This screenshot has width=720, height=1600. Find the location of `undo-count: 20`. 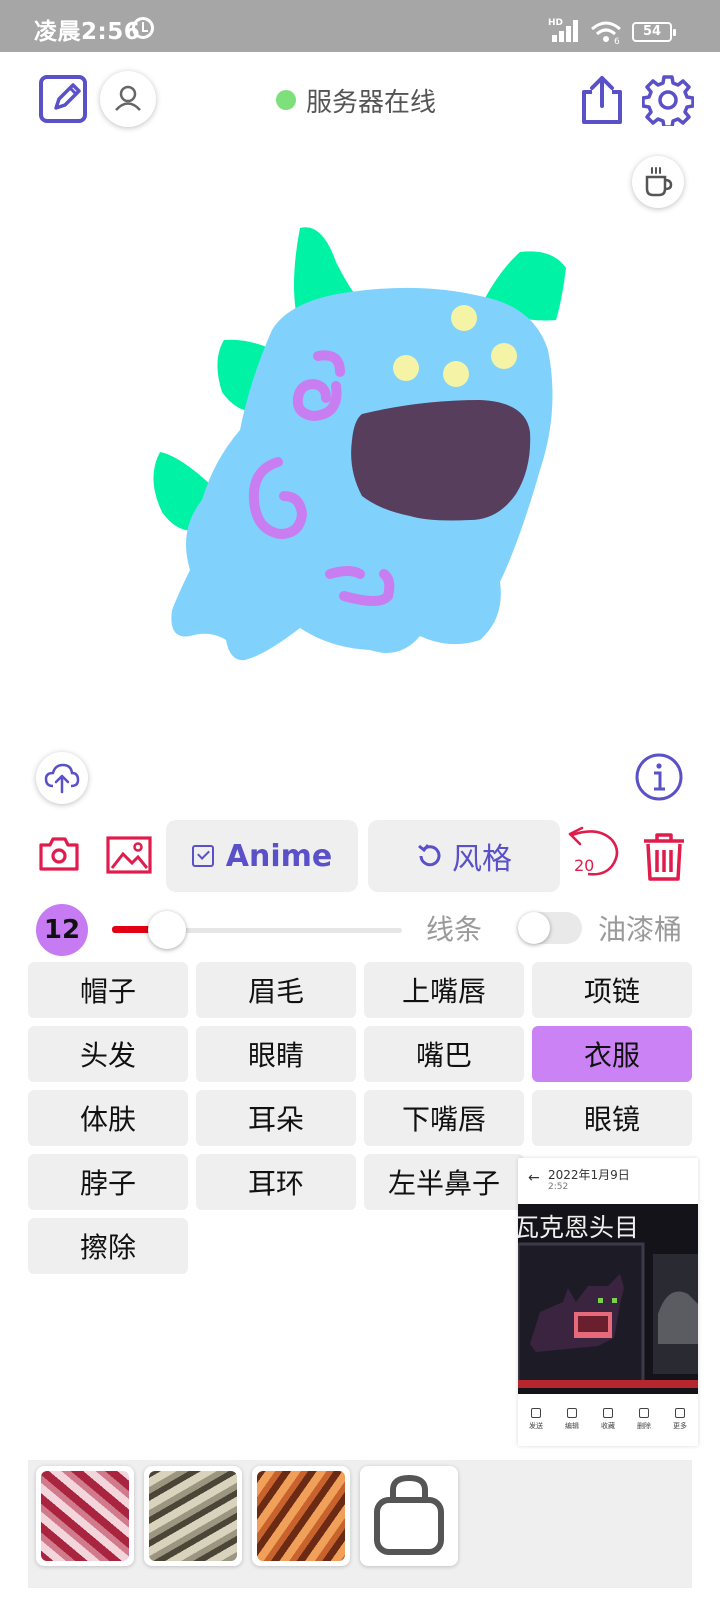

undo-count: 20 is located at coordinates (584, 865).